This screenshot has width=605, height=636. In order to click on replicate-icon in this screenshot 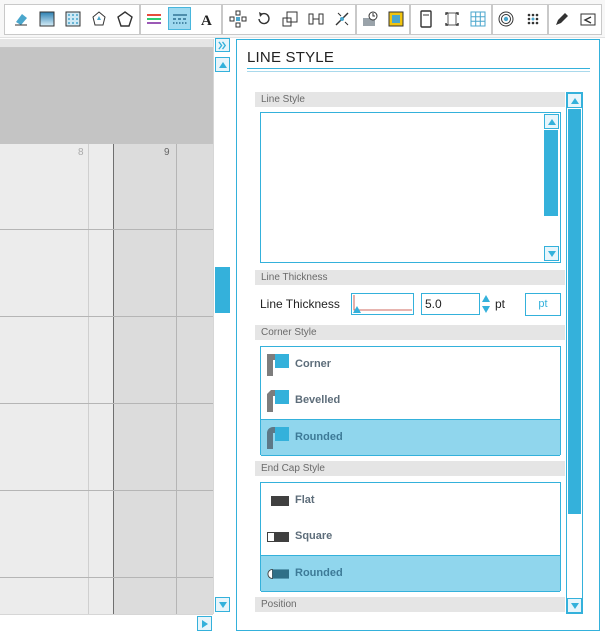, I will do `click(237, 18)`.